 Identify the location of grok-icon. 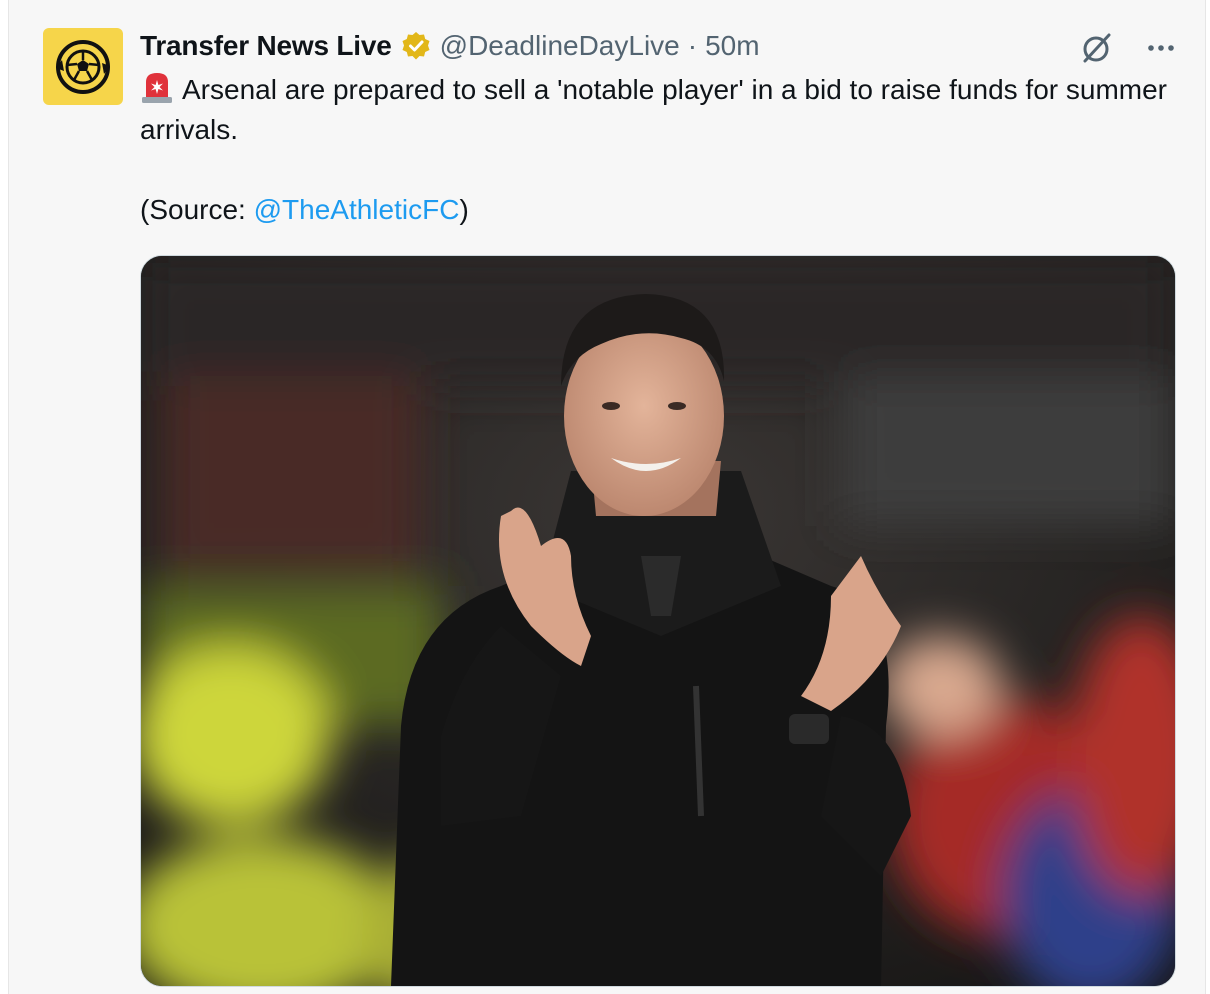
(1097, 48).